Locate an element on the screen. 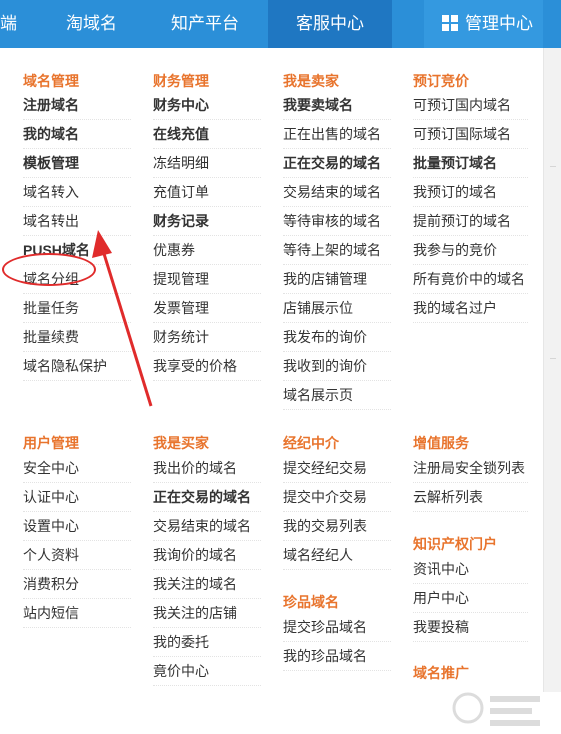 The height and width of the screenshot is (734, 561). menu-link: 正在出售的域名 is located at coordinates (337, 134).